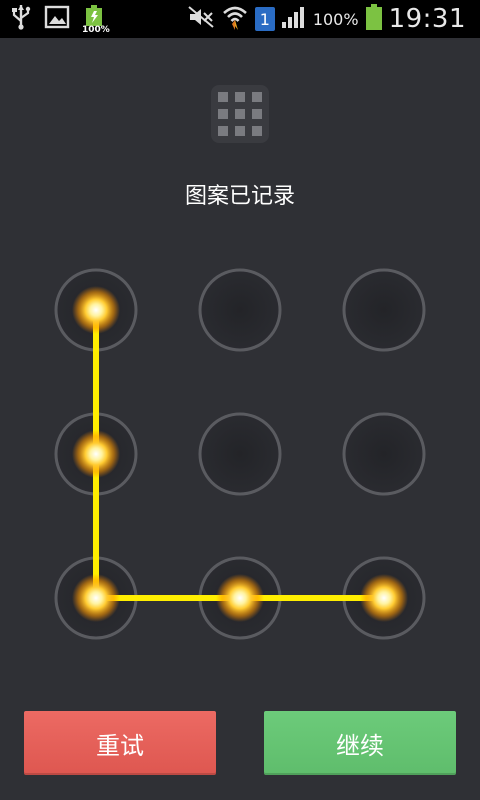  What do you see at coordinates (384, 598) in the screenshot?
I see `pattern-dot-9-active` at bounding box center [384, 598].